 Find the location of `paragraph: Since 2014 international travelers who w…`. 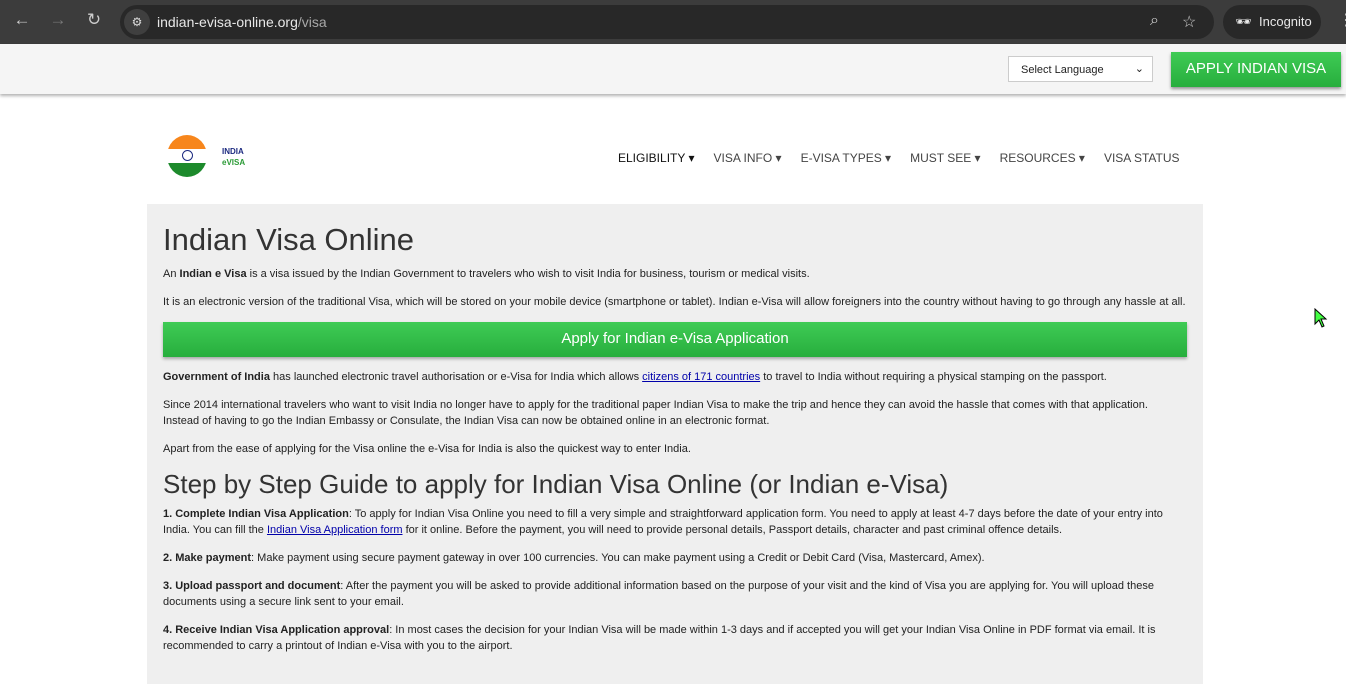

paragraph: Since 2014 international travelers who w… is located at coordinates (655, 413).